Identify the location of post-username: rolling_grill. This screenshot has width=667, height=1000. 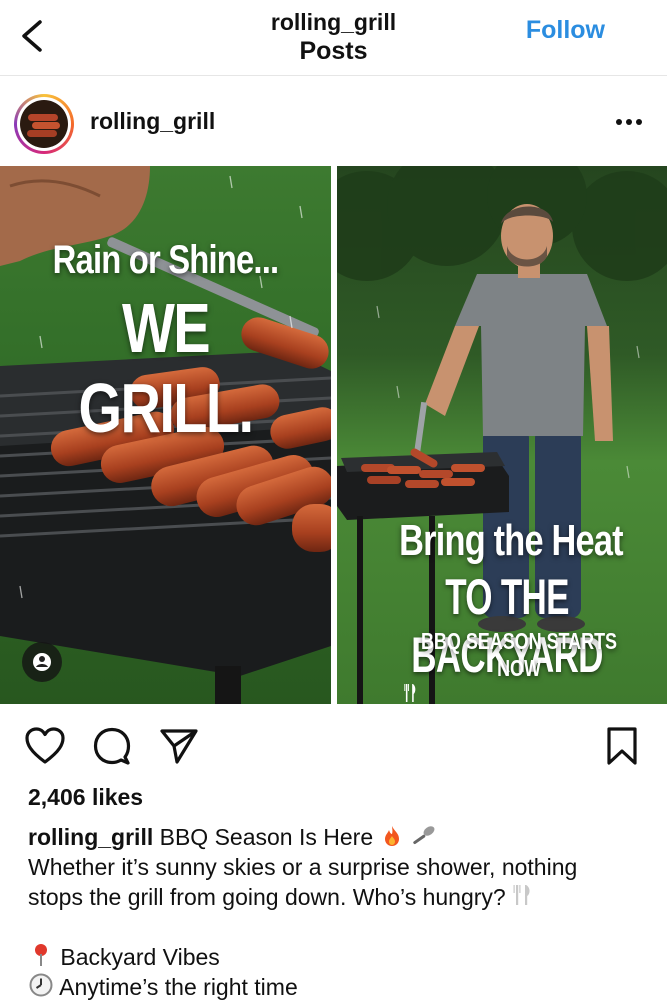
(152, 121).